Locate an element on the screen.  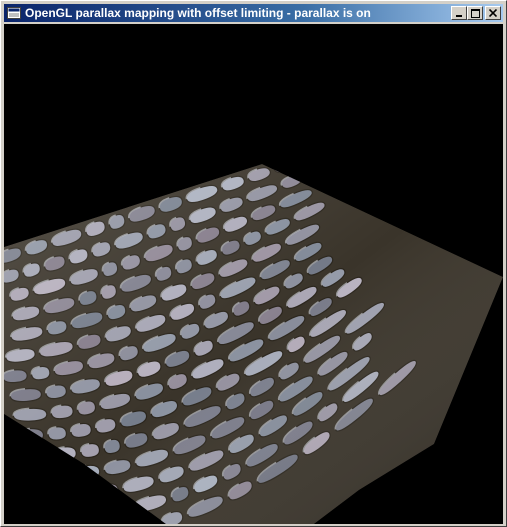
minimize-button is located at coordinates (459, 13).